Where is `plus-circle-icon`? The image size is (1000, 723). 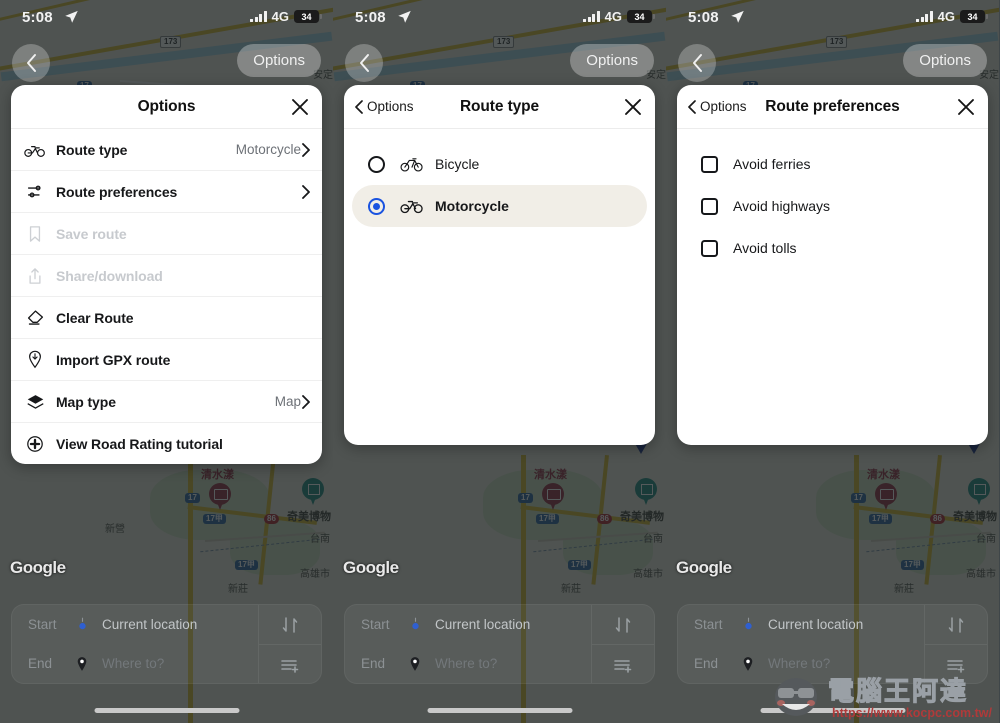 plus-circle-icon is located at coordinates (35, 444).